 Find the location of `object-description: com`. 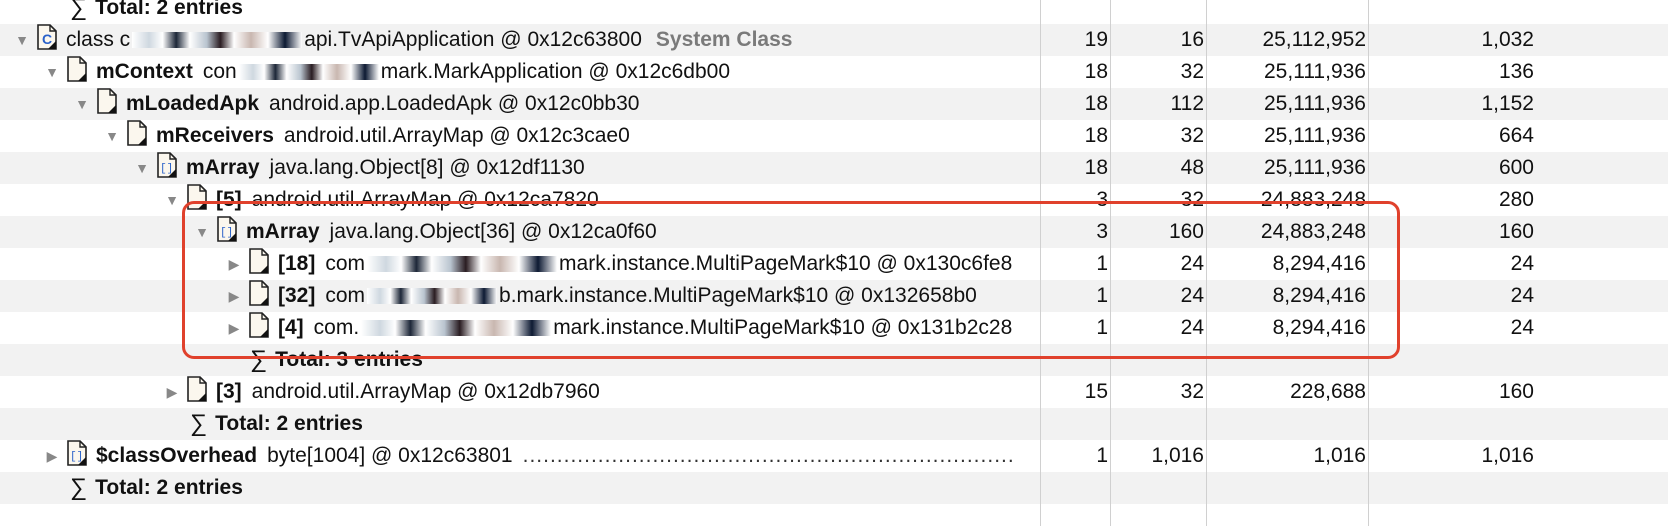

object-description: com is located at coordinates (345, 263).